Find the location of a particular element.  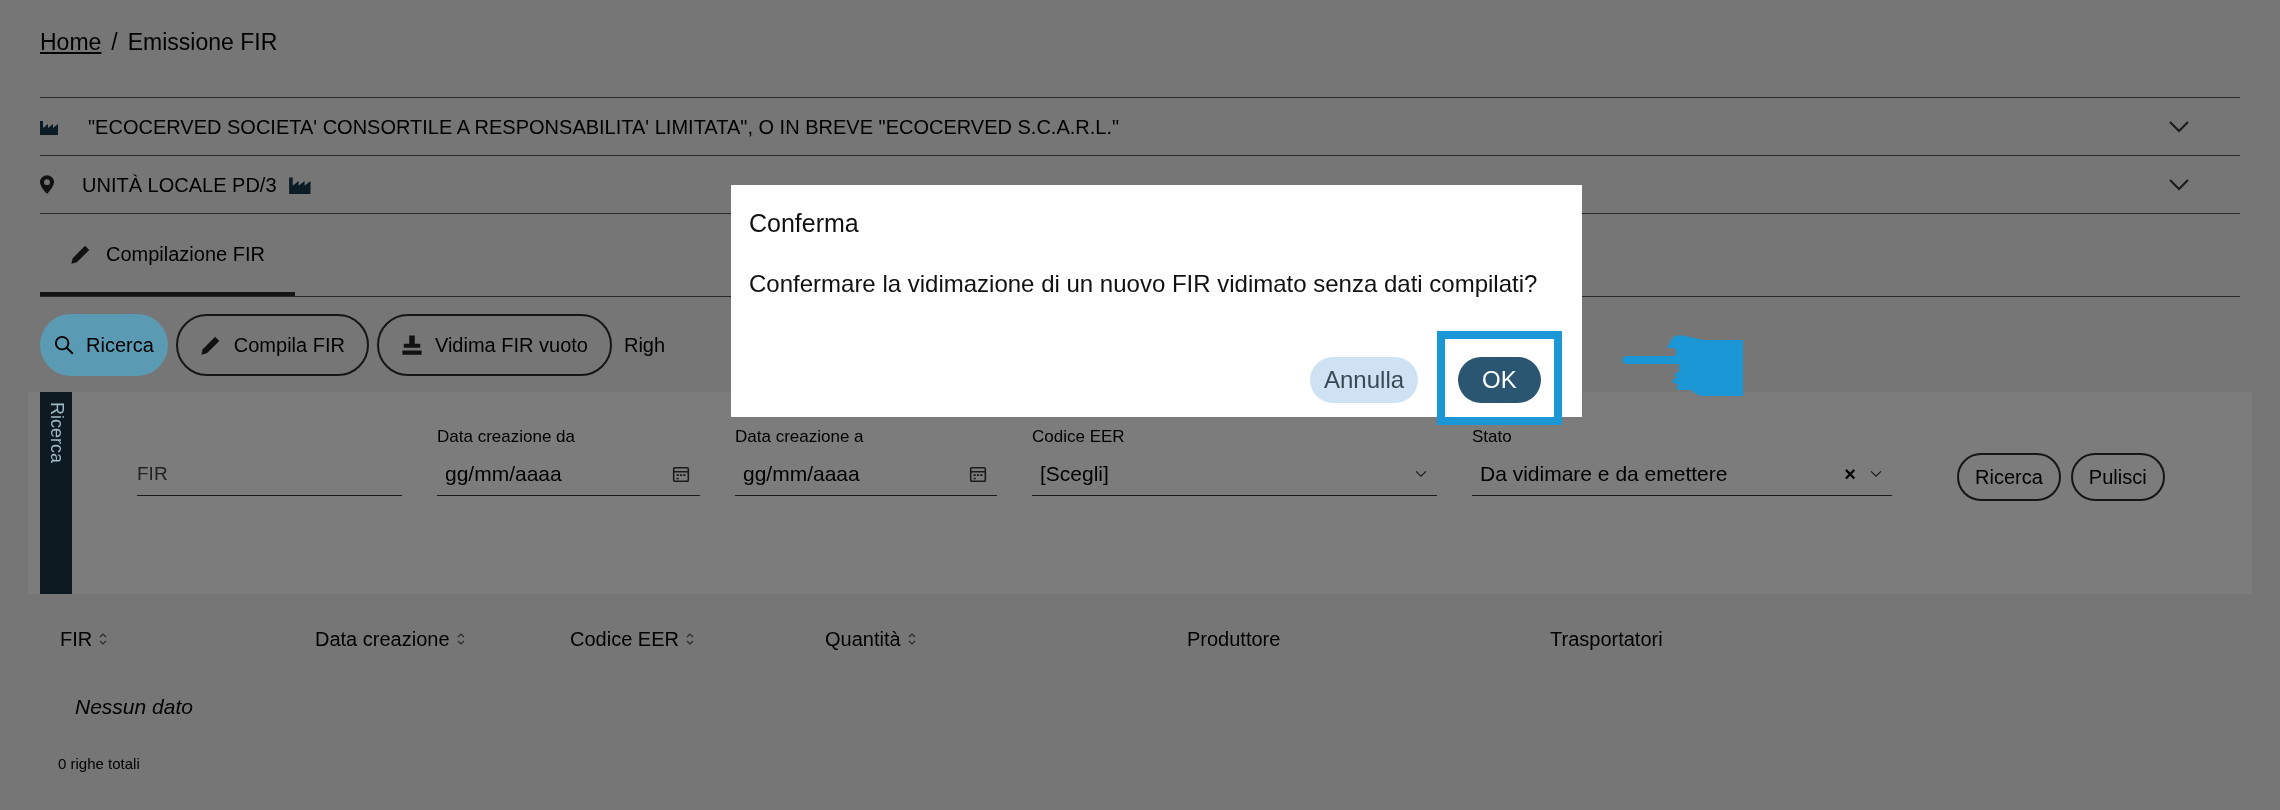

column-header: Data creazione is located at coordinates (382, 639).